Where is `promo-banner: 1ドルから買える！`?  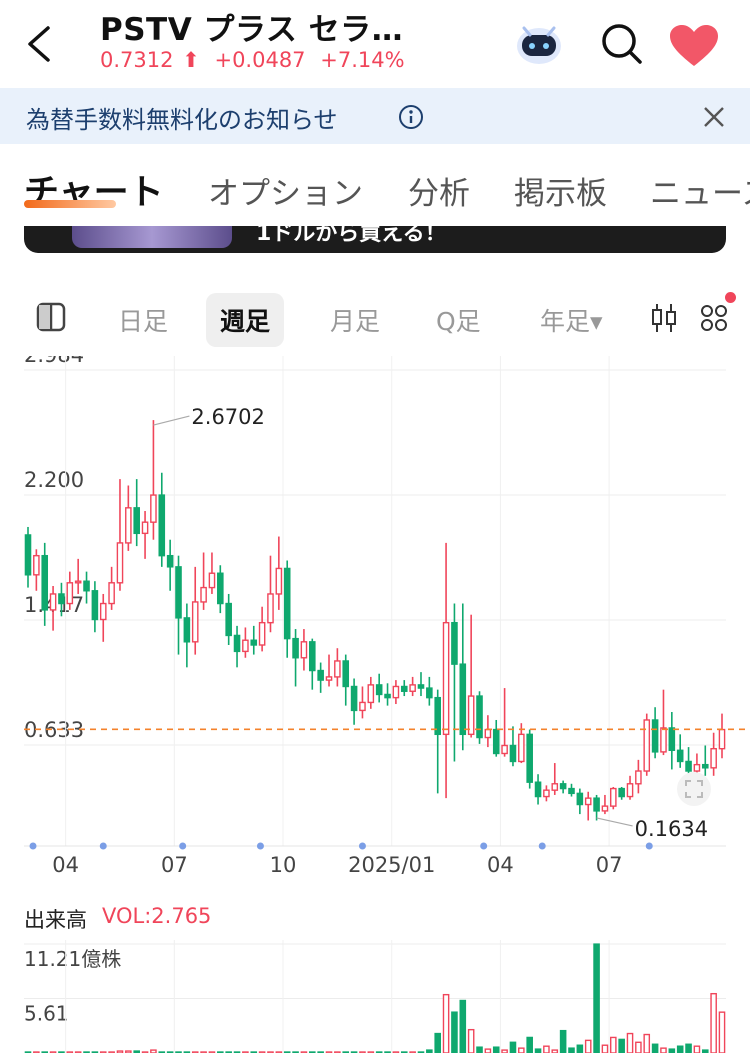 promo-banner: 1ドルから買える！ is located at coordinates (375, 239).